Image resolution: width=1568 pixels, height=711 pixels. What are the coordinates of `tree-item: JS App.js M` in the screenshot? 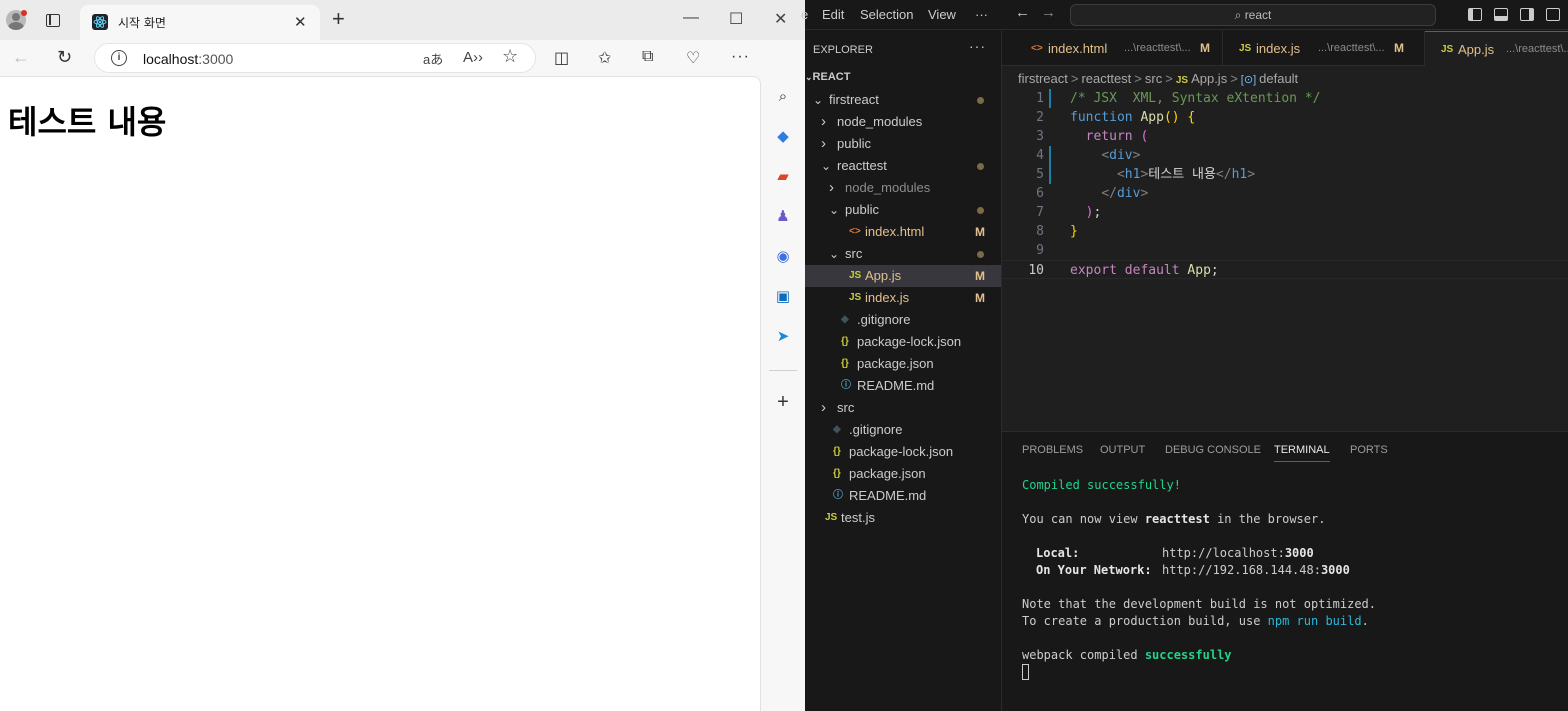 It's located at (903, 276).